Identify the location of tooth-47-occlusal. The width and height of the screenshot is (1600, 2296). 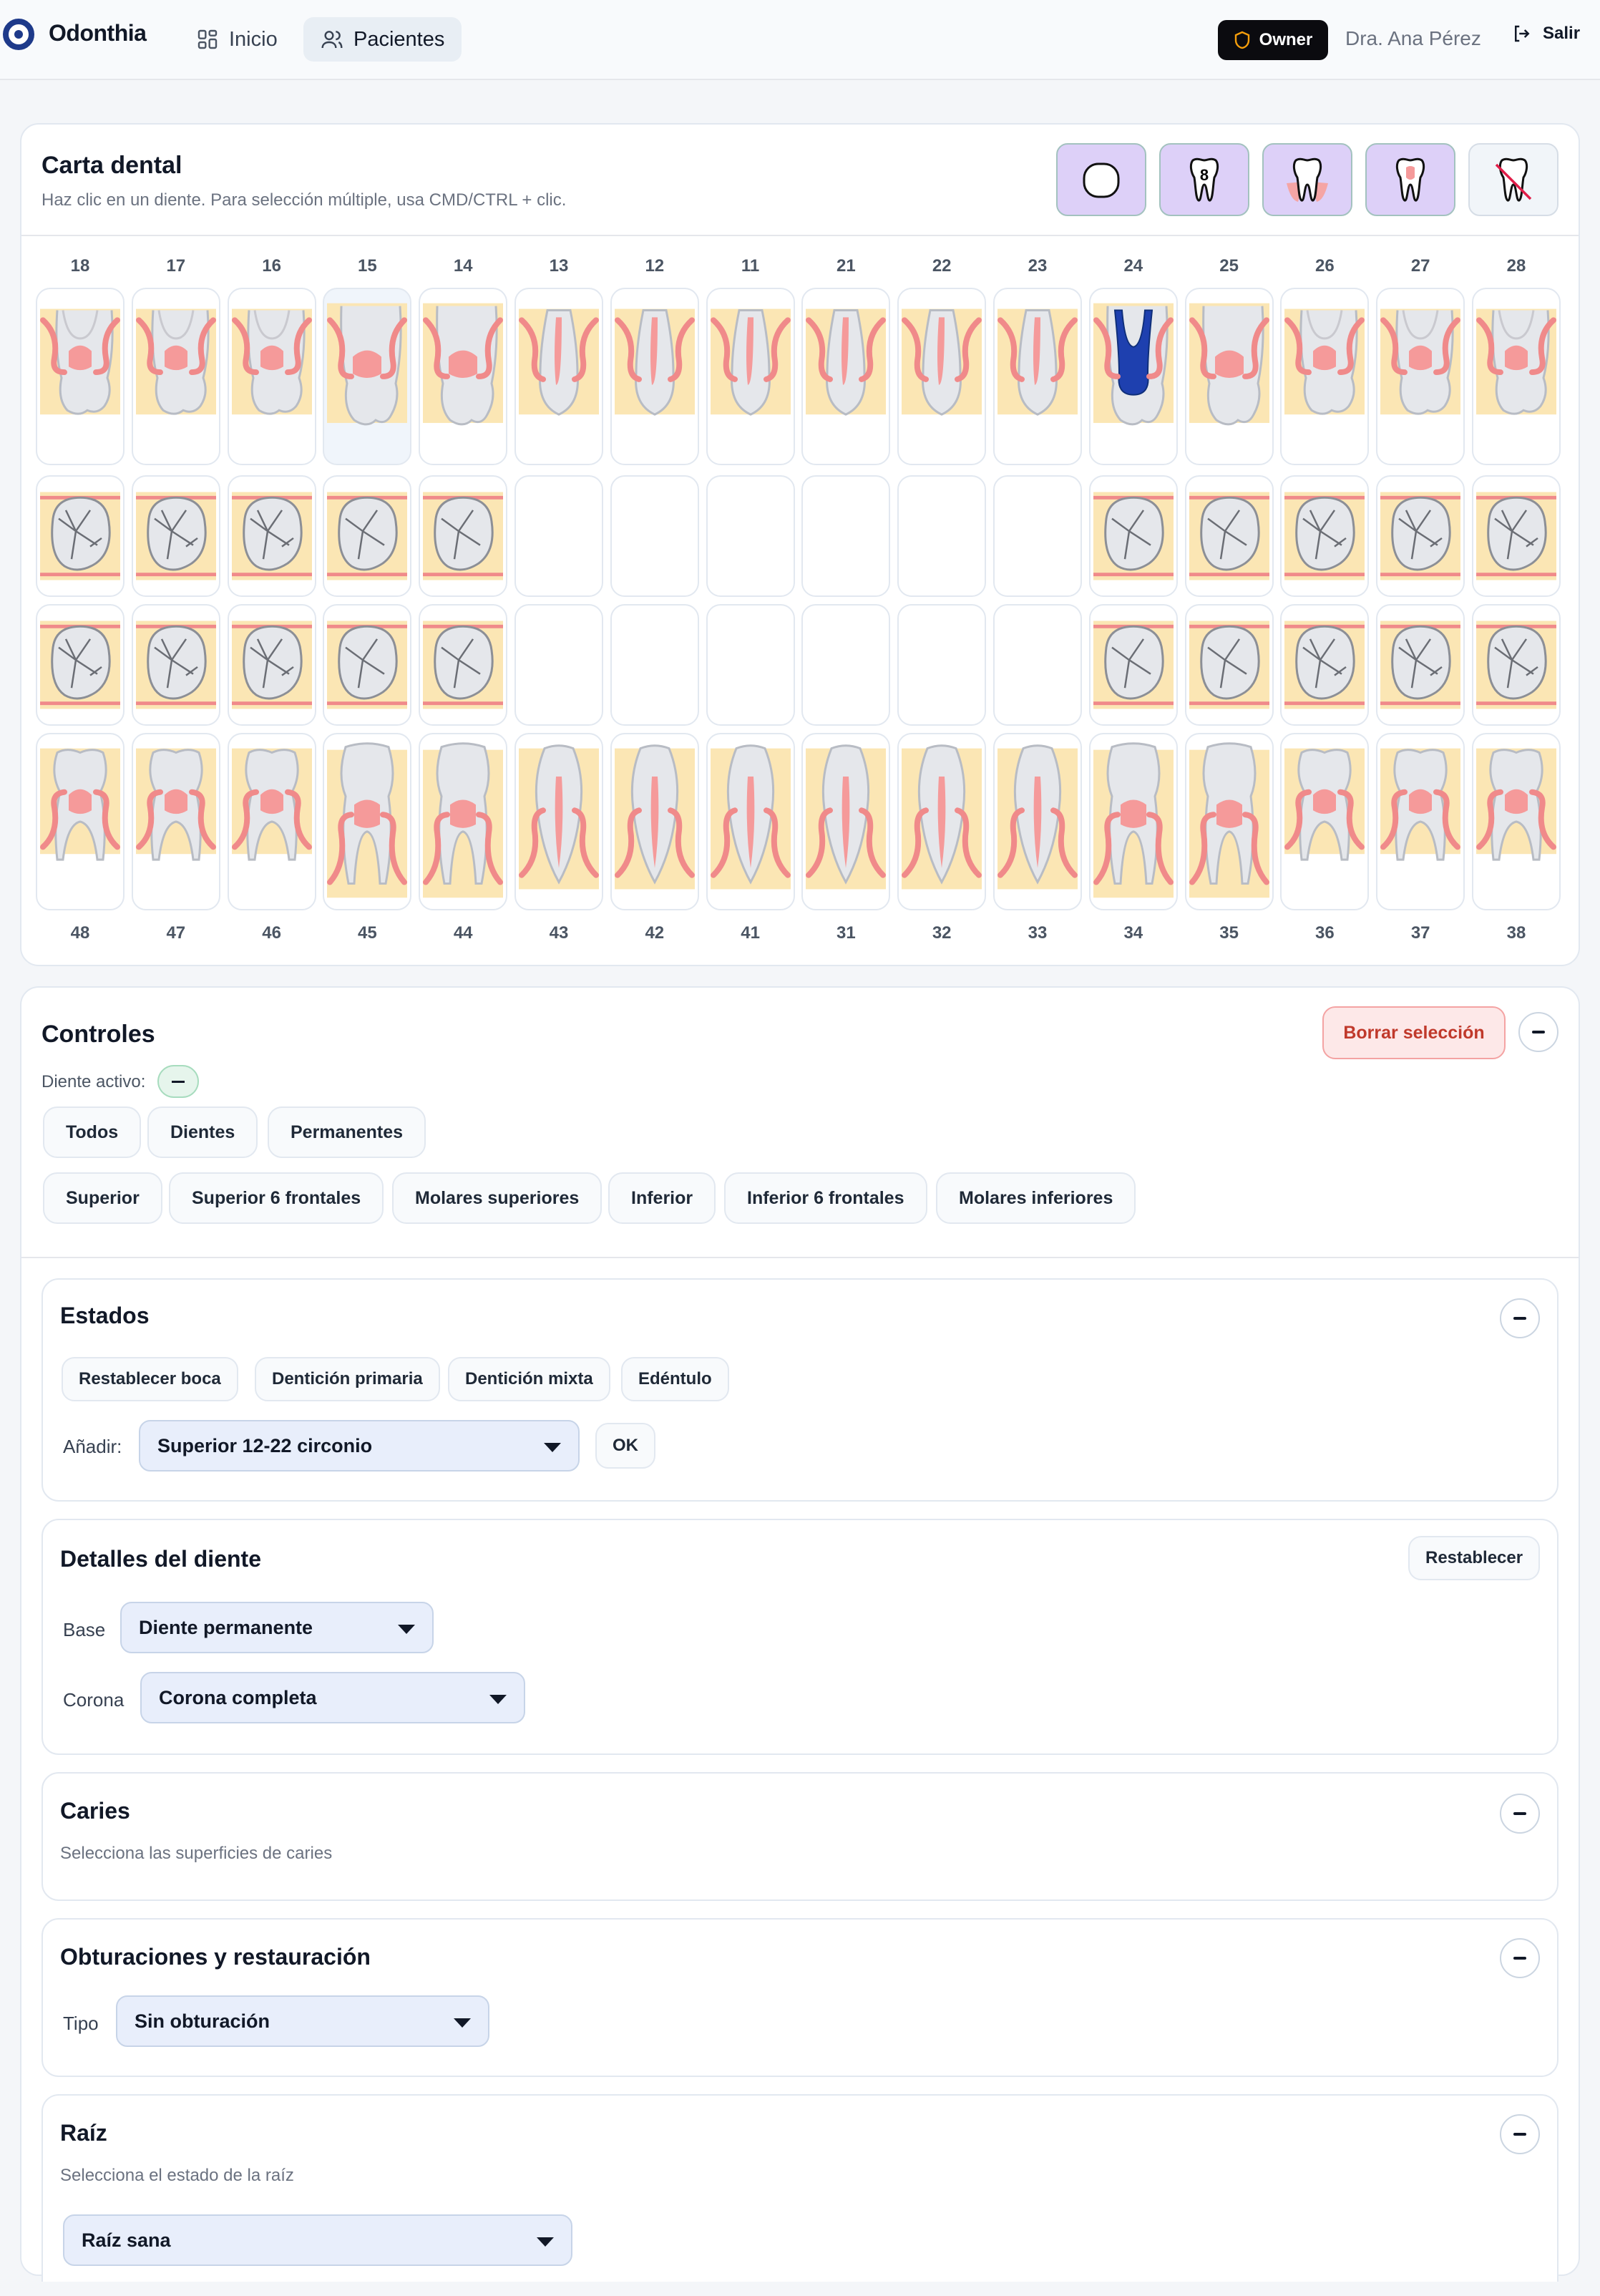
(175, 665).